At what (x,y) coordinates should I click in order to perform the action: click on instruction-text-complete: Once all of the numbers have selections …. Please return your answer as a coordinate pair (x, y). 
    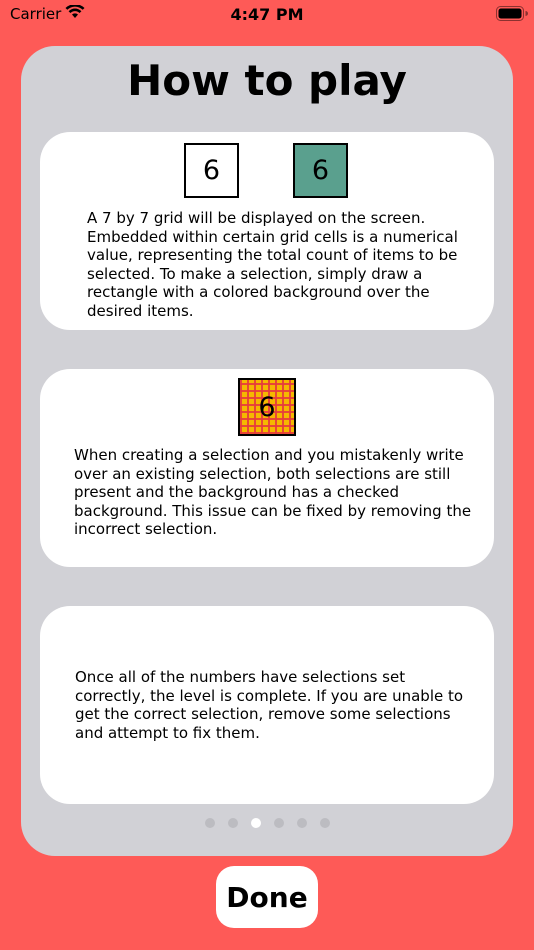
    Looking at the image, I should click on (269, 705).